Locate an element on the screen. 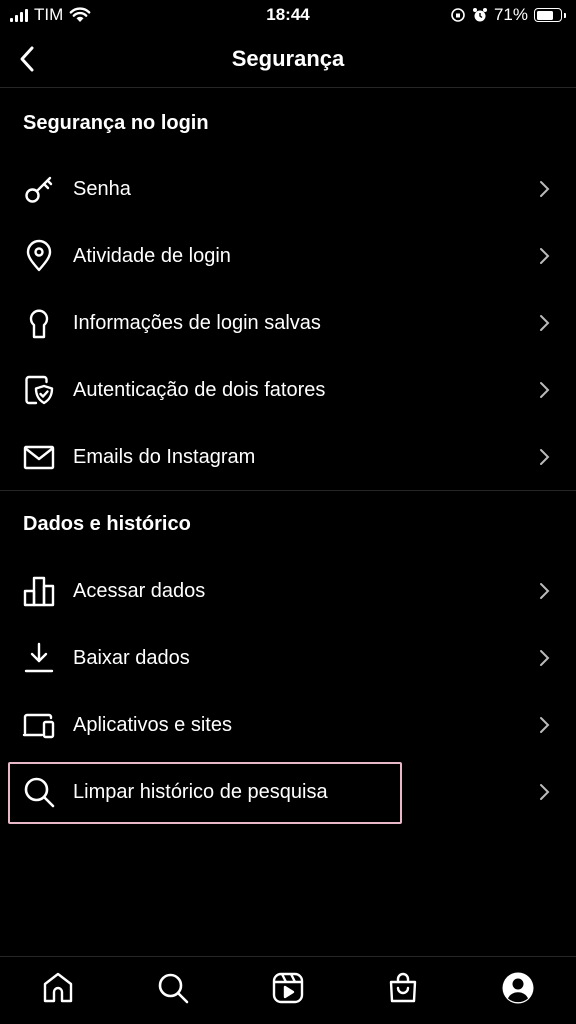 The width and height of the screenshot is (576, 1024). location-pin-icon is located at coordinates (39, 256).